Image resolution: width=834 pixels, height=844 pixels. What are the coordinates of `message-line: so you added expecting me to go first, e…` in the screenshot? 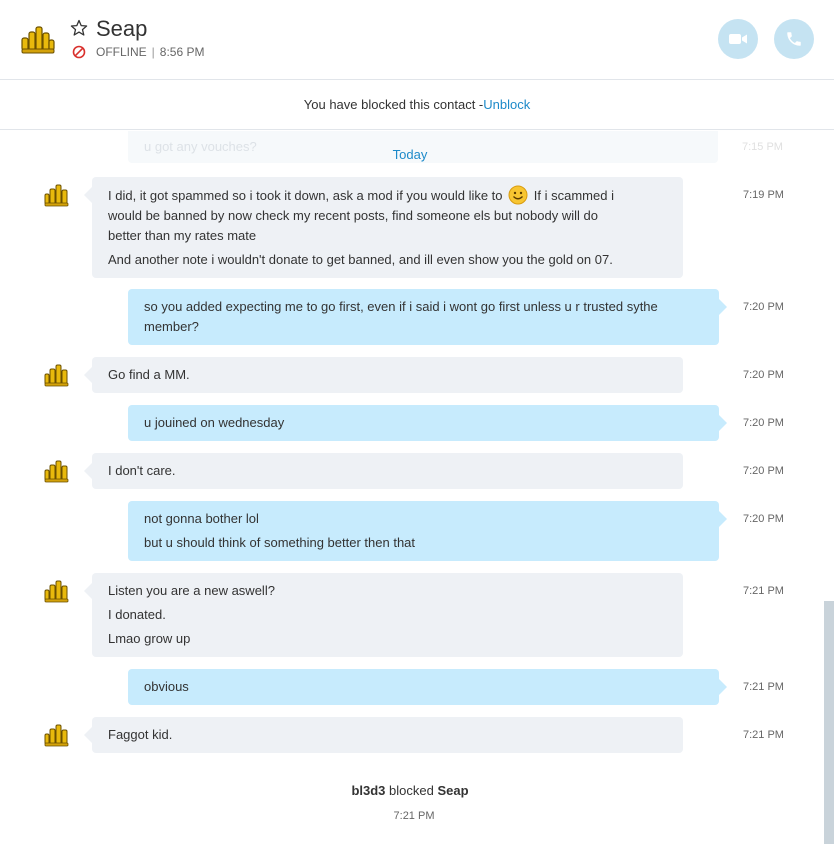 It's located at (401, 306).